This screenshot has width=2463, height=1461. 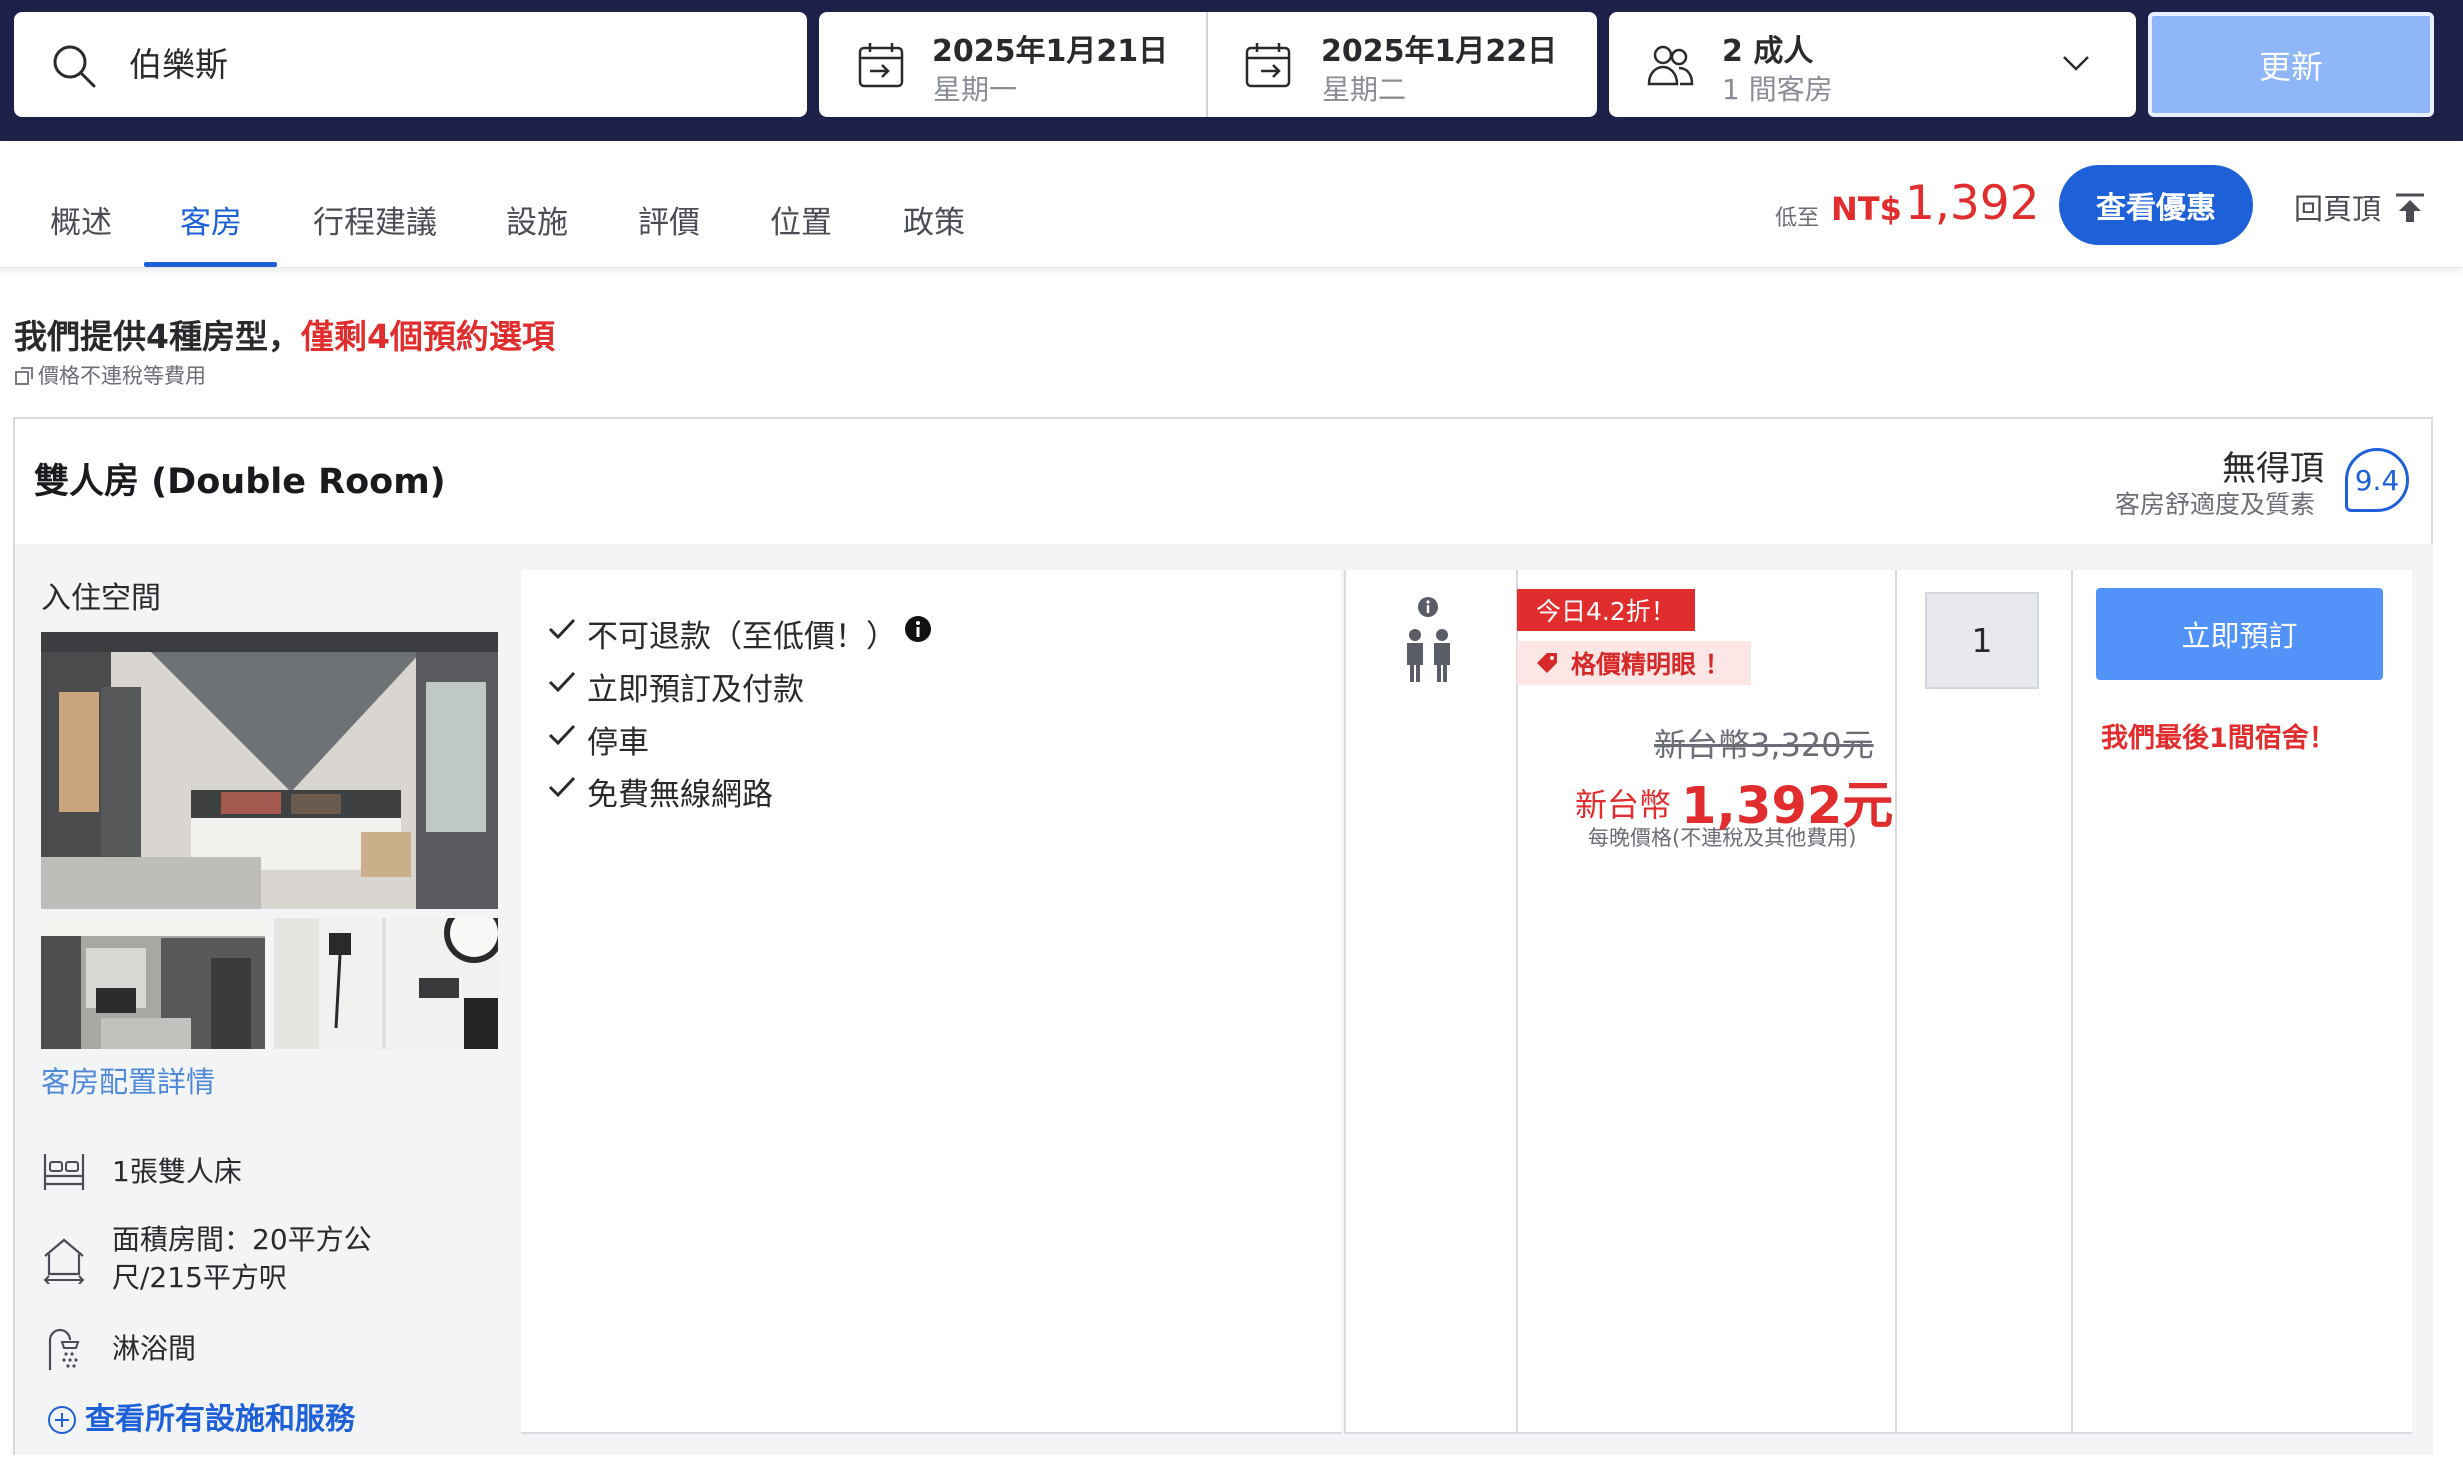 I want to click on tab-reviews: 評價, so click(x=669, y=219).